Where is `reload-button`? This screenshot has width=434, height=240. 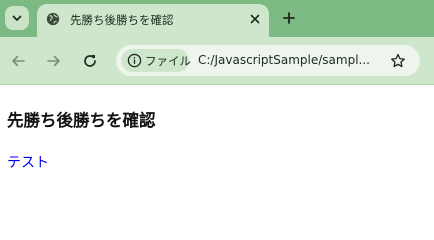
reload-button is located at coordinates (90, 61).